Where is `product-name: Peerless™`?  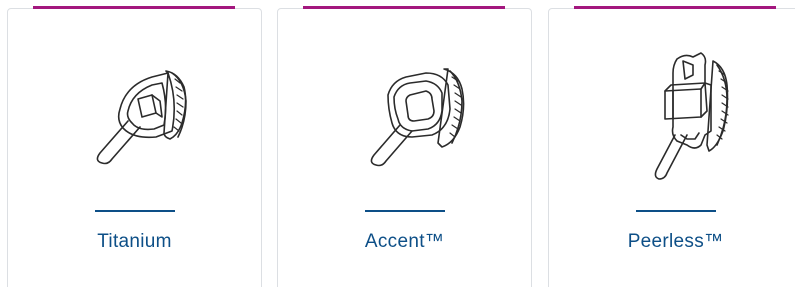
product-name: Peerless™ is located at coordinates (672, 242).